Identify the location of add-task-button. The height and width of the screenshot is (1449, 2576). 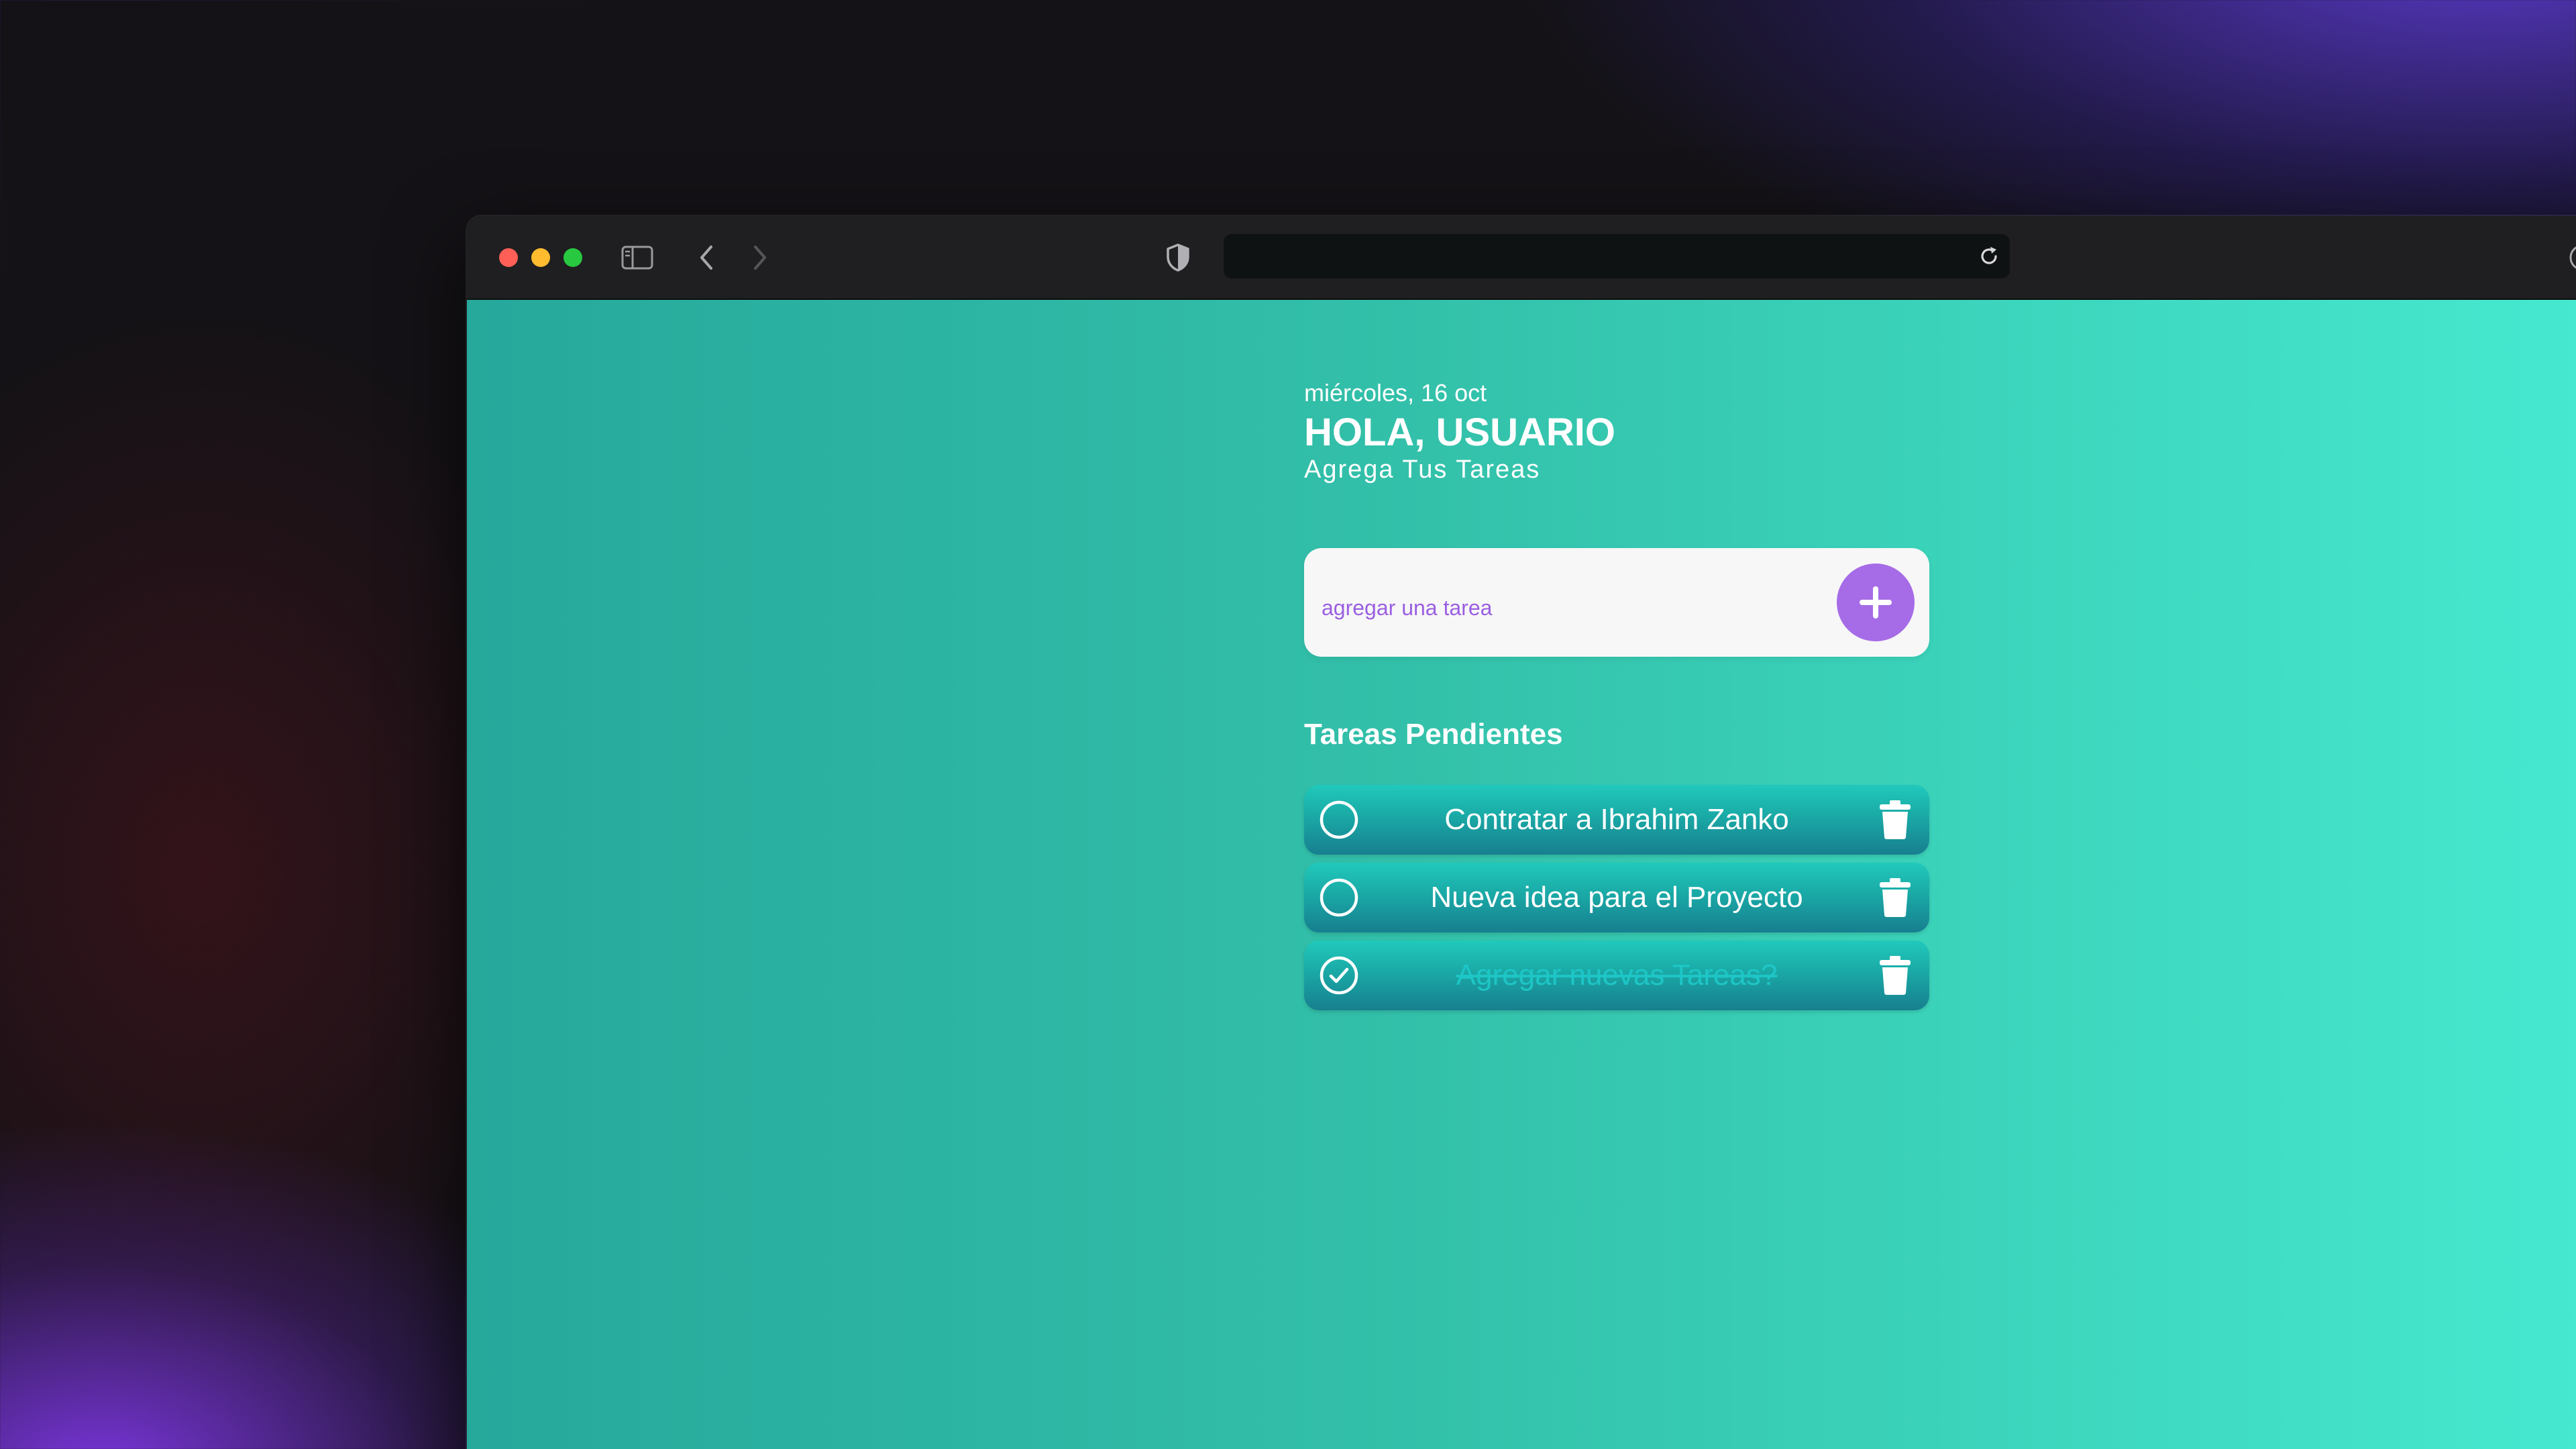
(1876, 602).